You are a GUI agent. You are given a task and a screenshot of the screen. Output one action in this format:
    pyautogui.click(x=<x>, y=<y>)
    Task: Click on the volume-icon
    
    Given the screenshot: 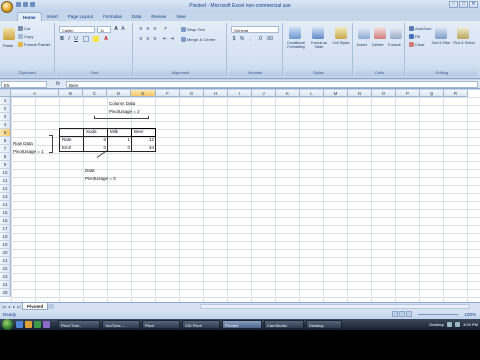 What is the action you would take?
    pyautogui.click(x=458, y=324)
    